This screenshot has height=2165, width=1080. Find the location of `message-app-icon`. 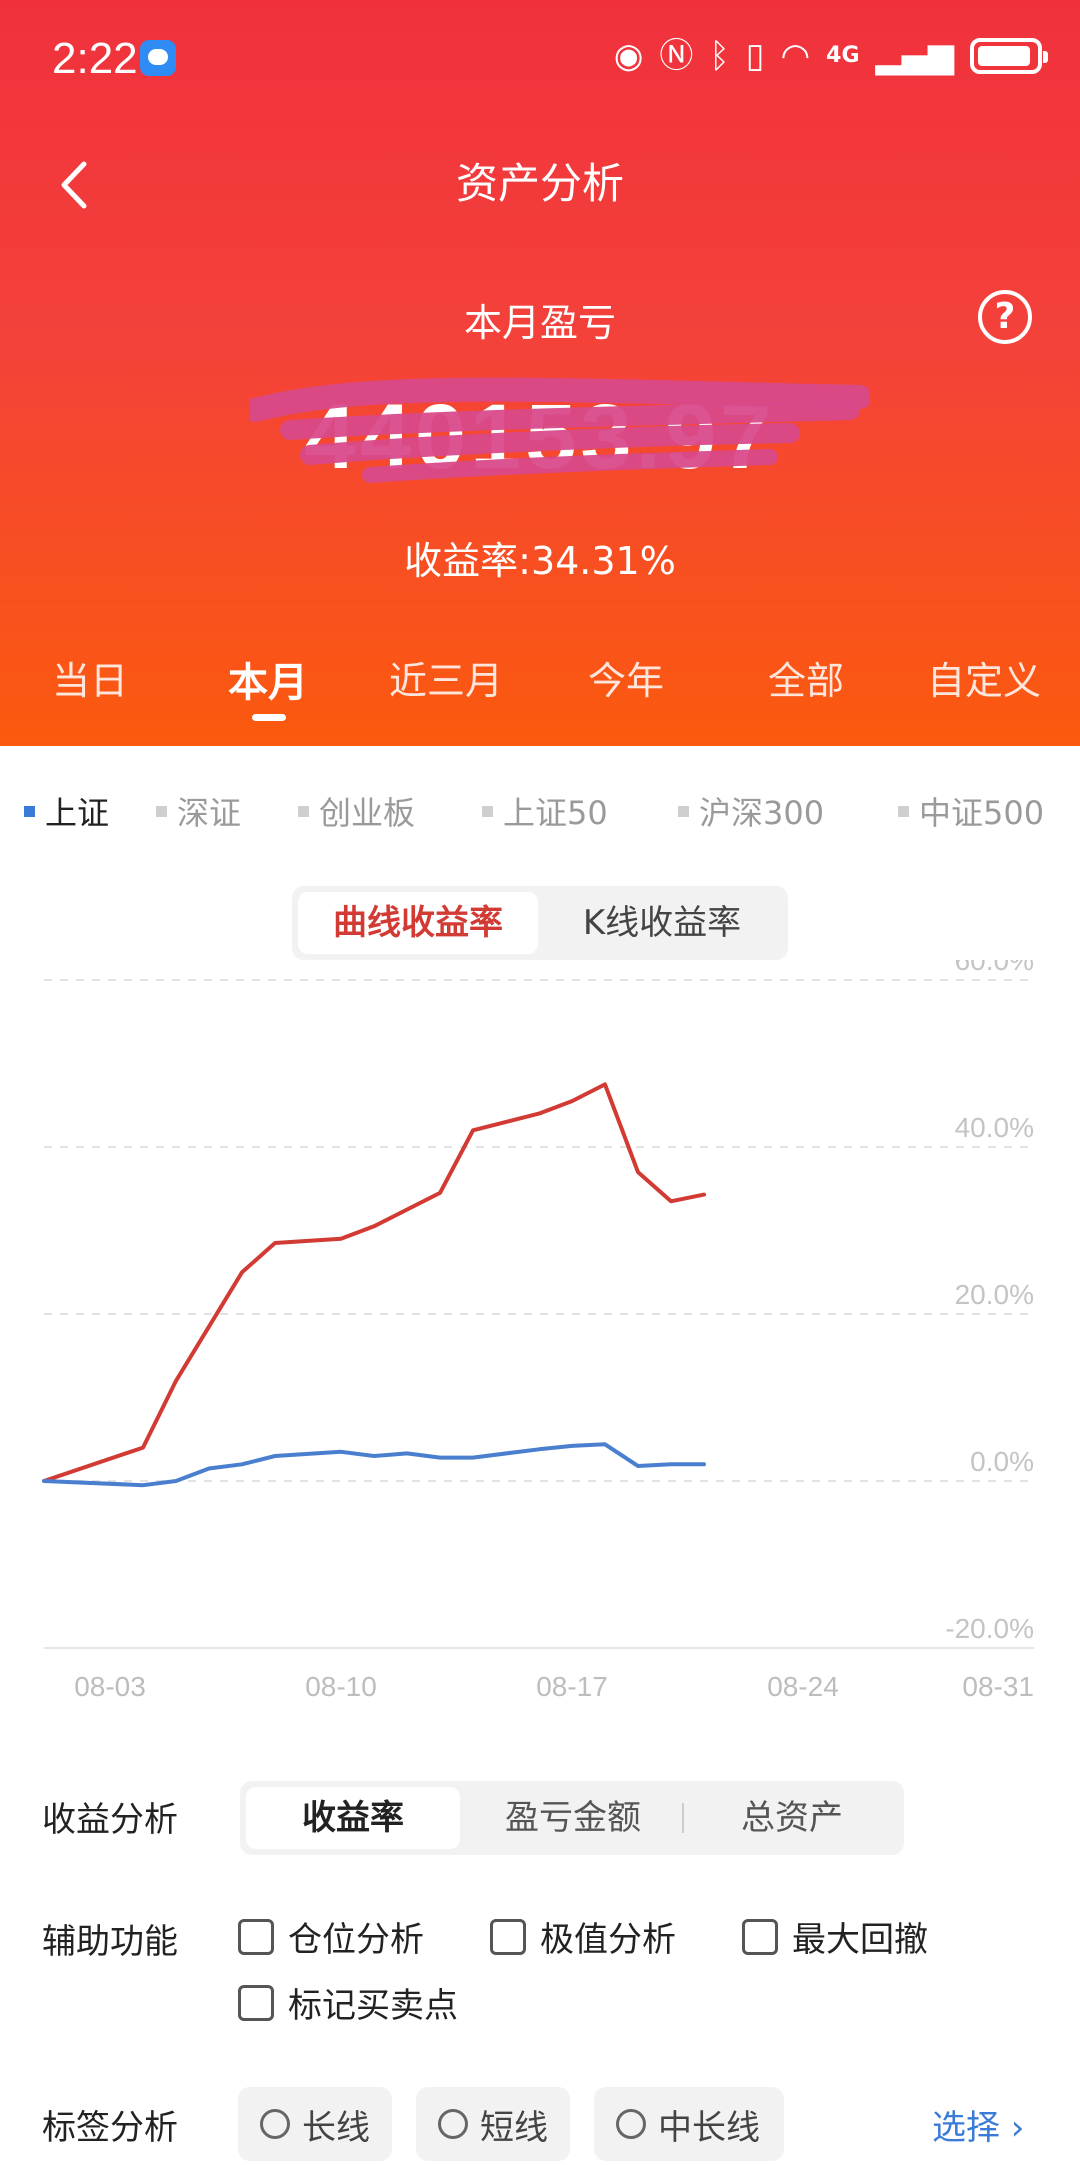

message-app-icon is located at coordinates (158, 58).